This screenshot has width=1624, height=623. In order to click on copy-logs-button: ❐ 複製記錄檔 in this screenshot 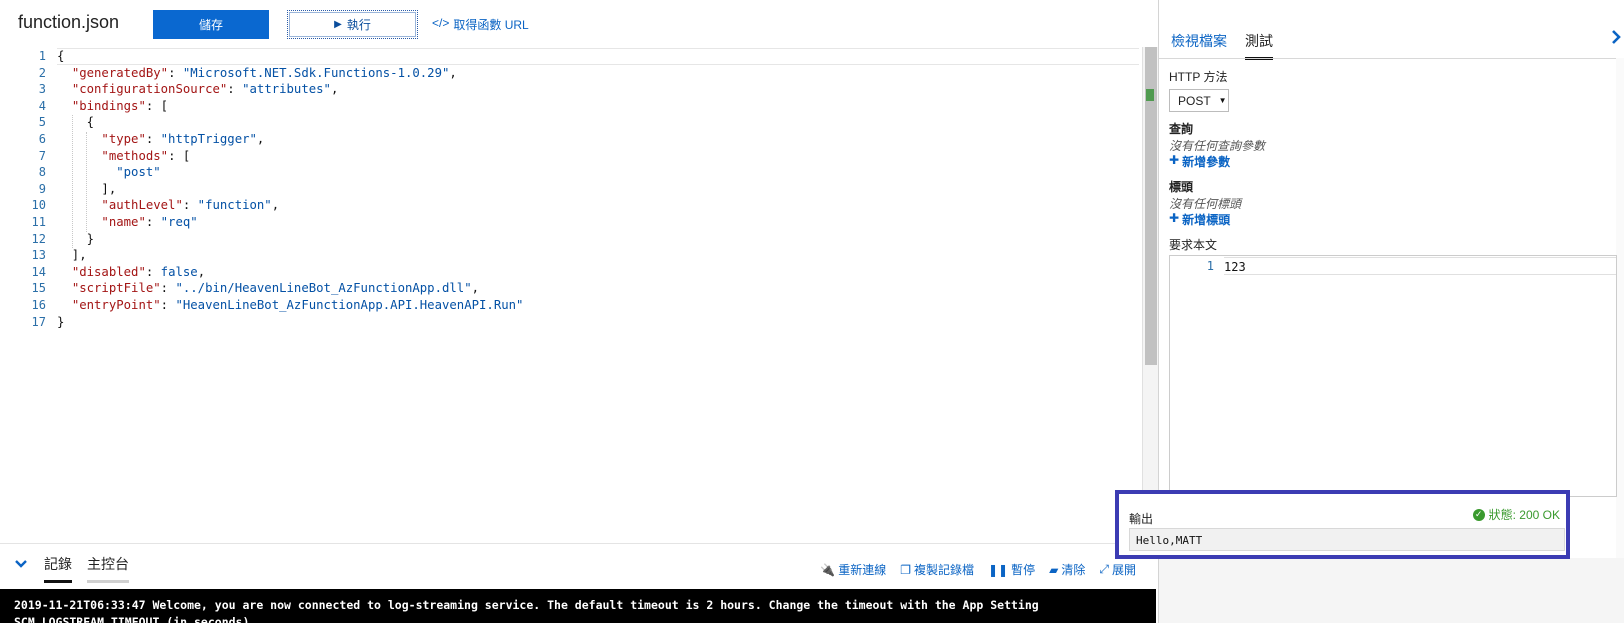, I will do `click(937, 569)`.